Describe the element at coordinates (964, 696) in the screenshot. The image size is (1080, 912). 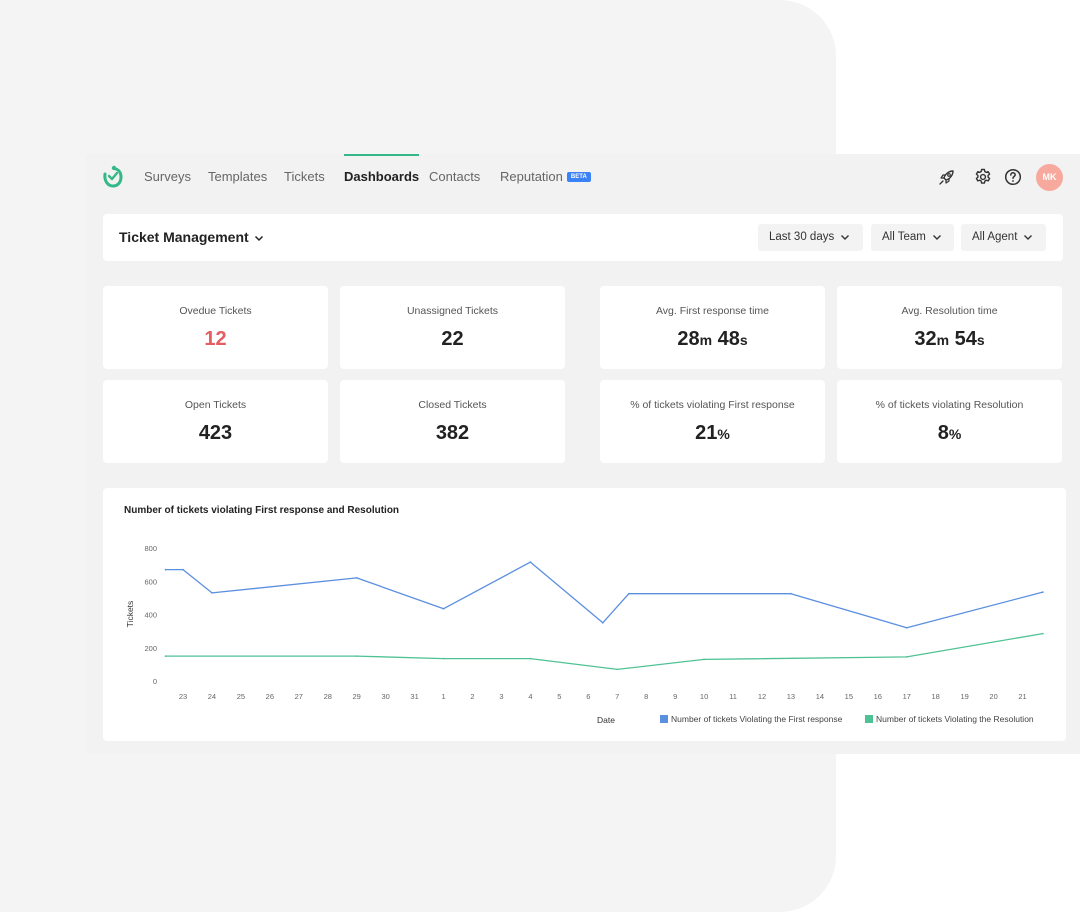
I see `x-tick-label: 19` at that location.